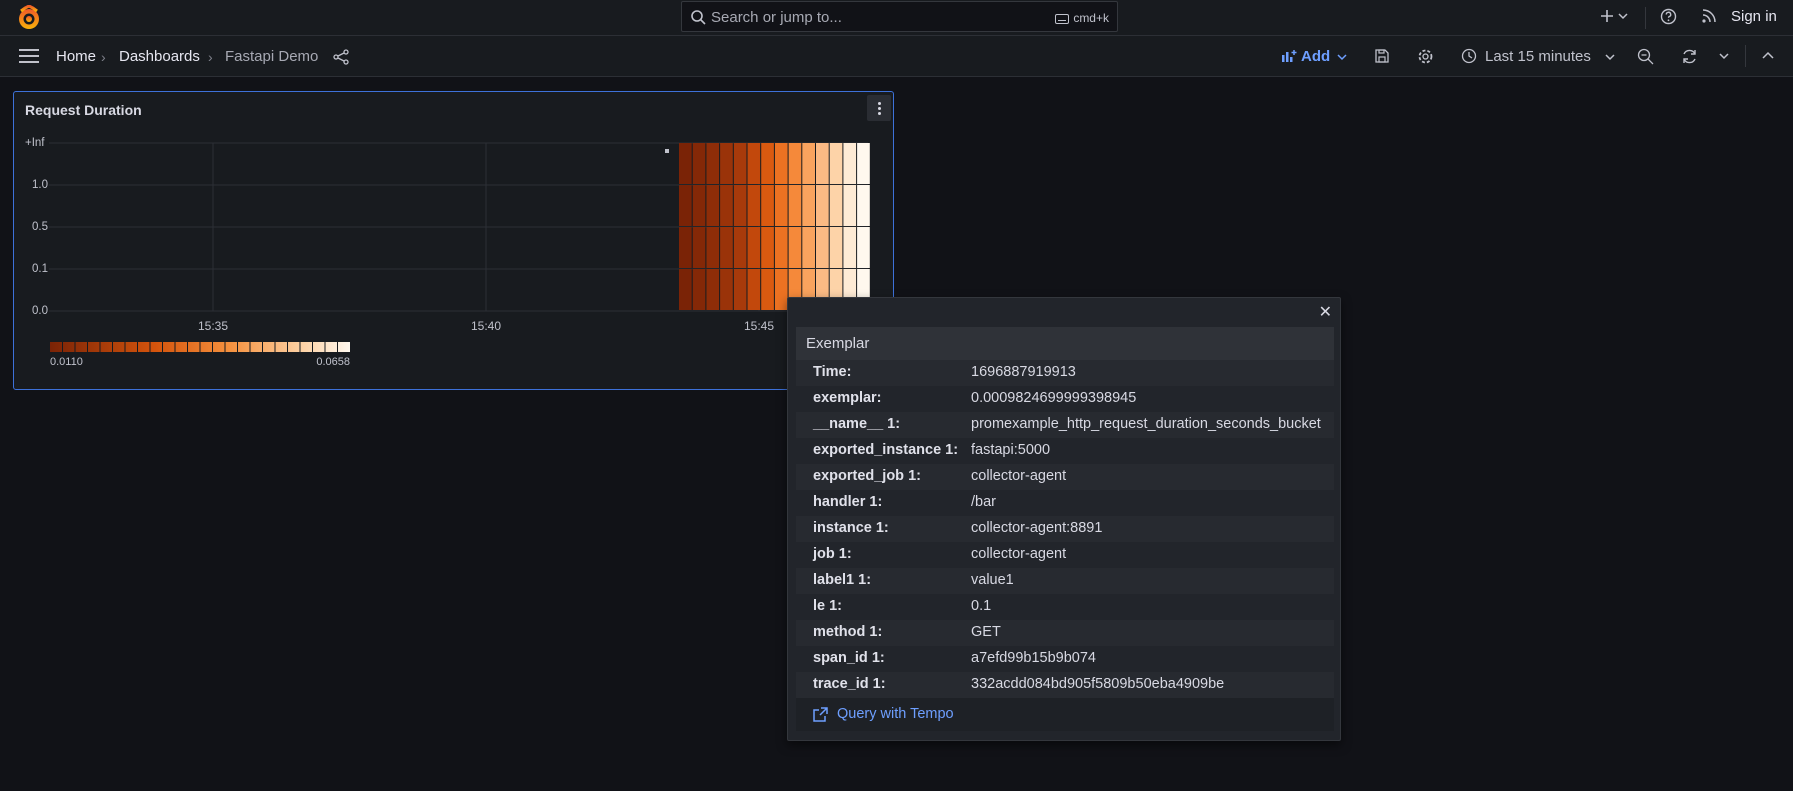 Image resolution: width=1793 pixels, height=791 pixels. What do you see at coordinates (35, 143) in the screenshot?
I see `y-tick-label: +Inf` at bounding box center [35, 143].